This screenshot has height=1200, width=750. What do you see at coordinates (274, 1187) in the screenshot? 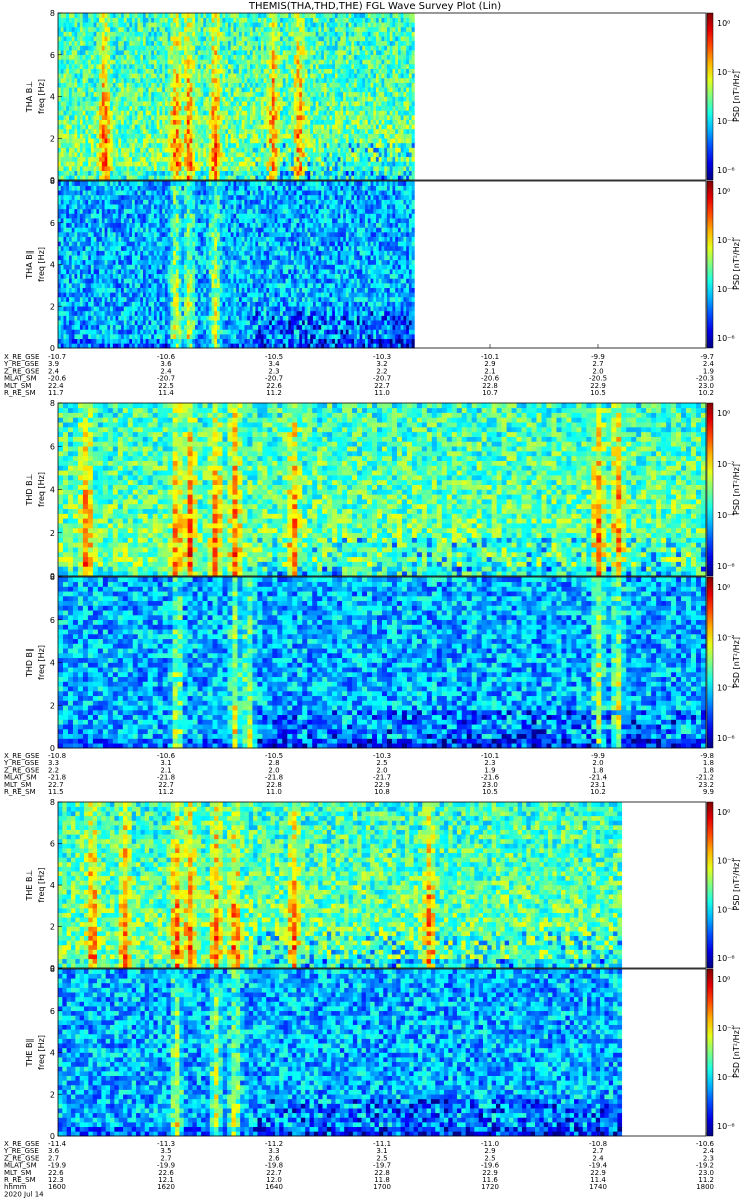
I see `ephemeris-value: 1640` at bounding box center [274, 1187].